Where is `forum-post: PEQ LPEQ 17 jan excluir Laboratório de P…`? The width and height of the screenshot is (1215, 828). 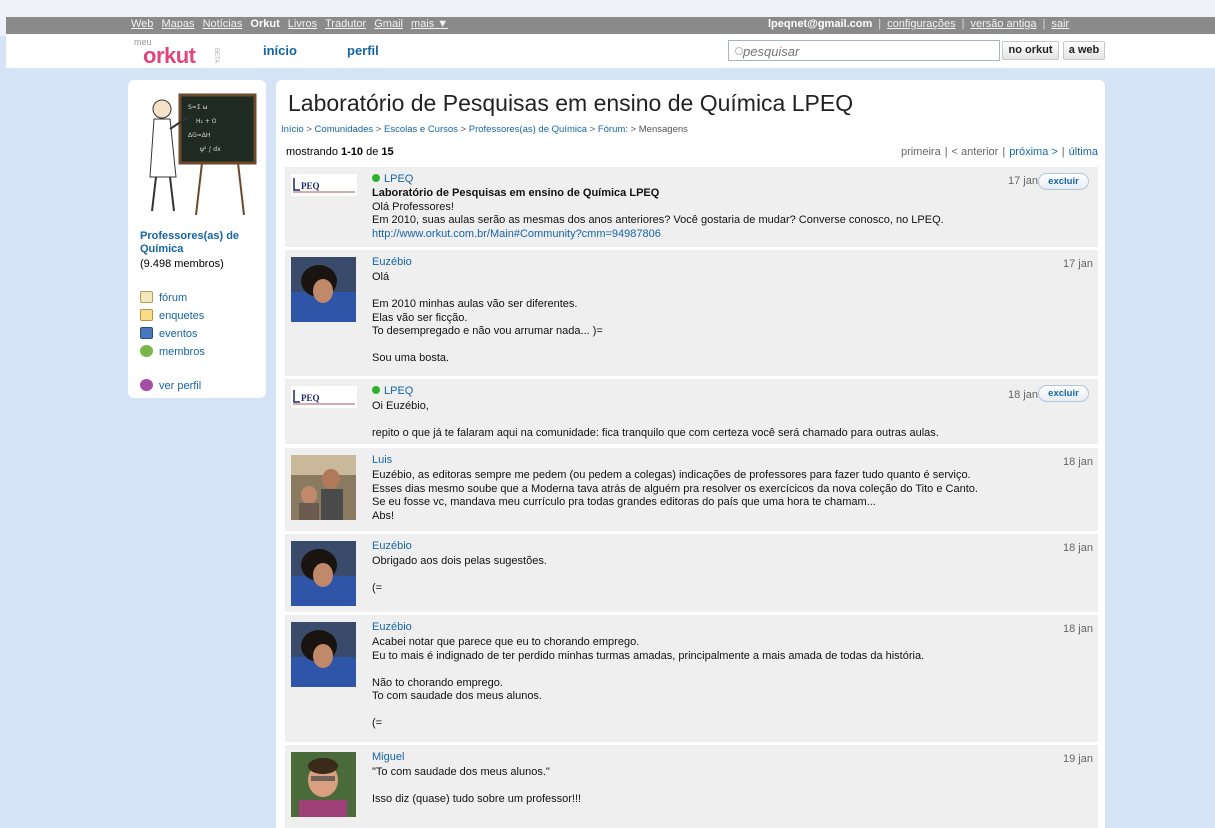
forum-post: PEQ LPEQ 17 jan excluir Laboratório de P… is located at coordinates (691, 207).